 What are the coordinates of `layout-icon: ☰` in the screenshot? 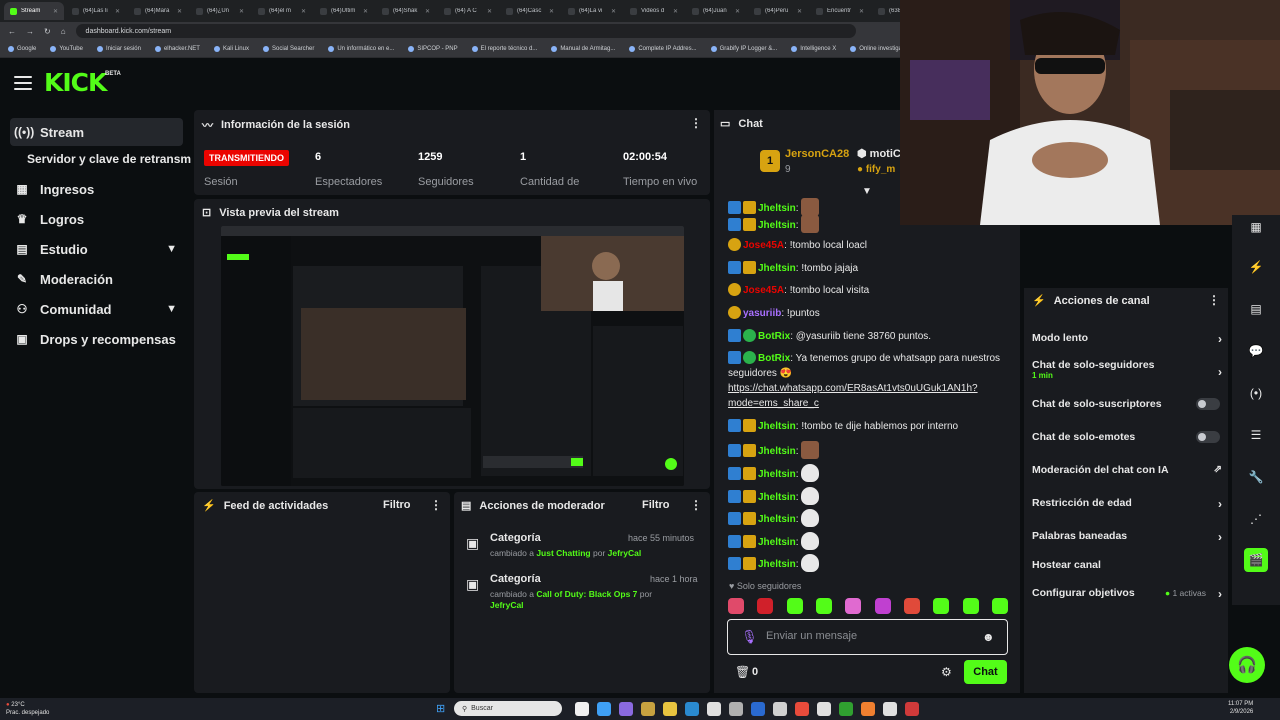 It's located at (1256, 435).